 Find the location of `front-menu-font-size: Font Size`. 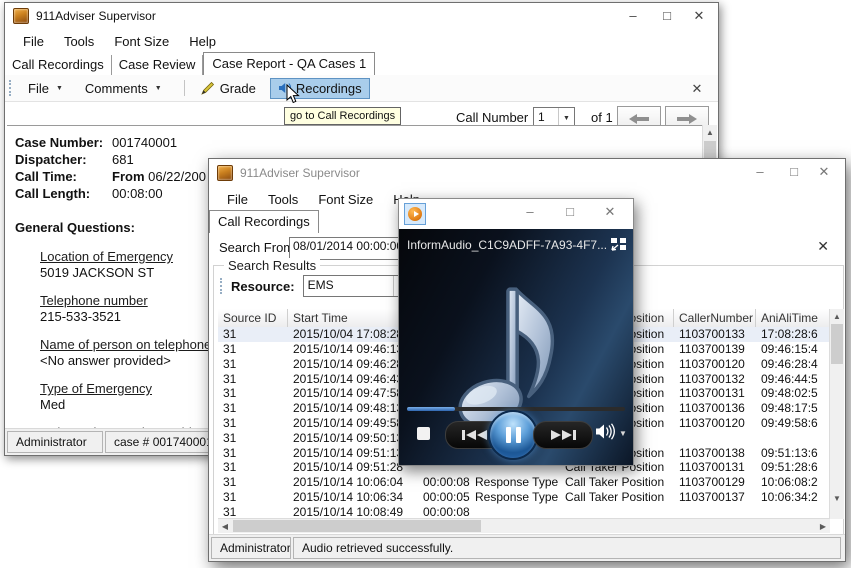

front-menu-font-size: Font Size is located at coordinates (345, 199).